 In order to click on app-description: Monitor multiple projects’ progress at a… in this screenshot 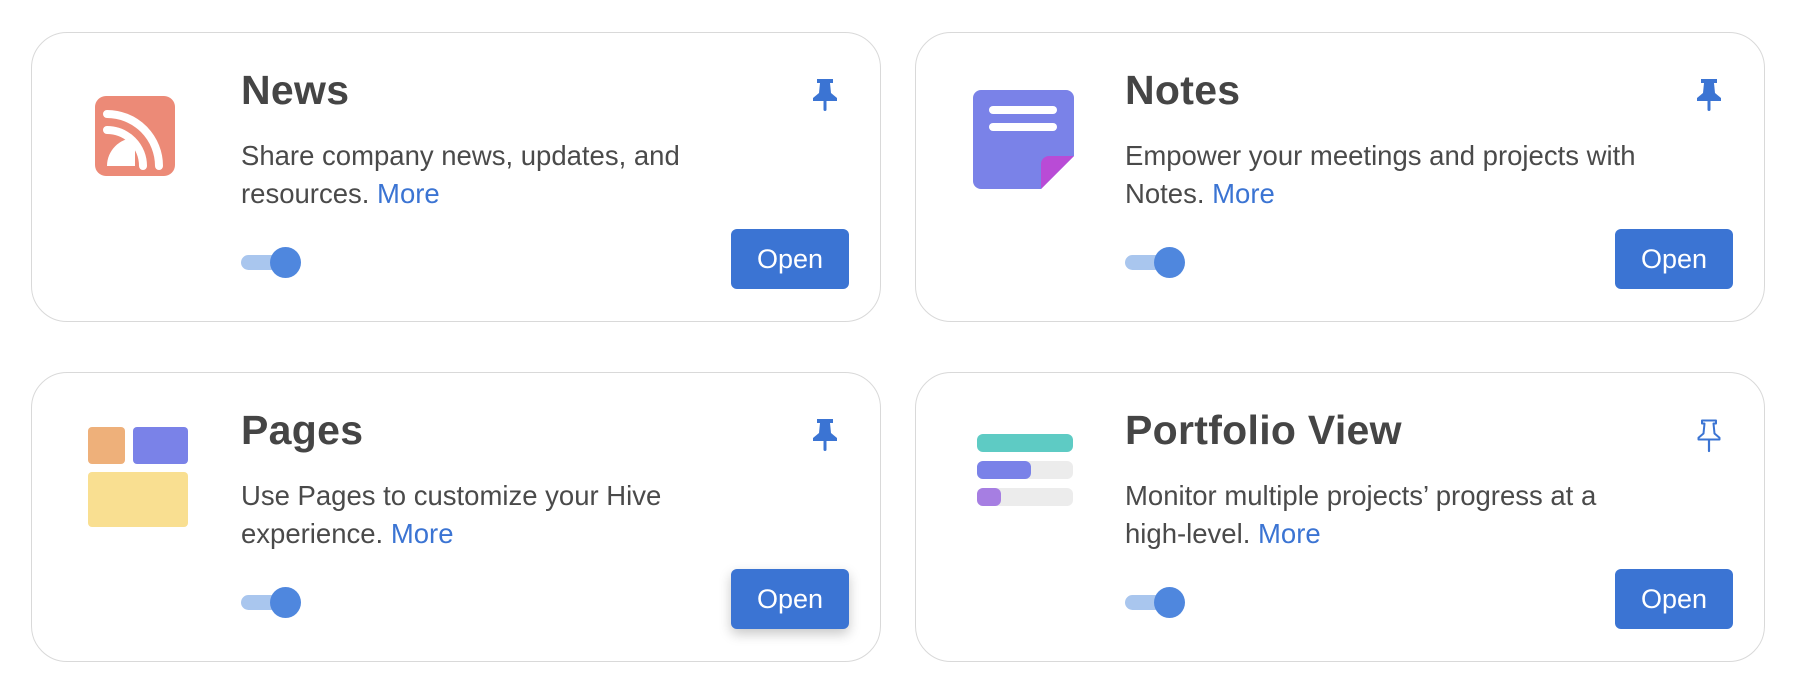, I will do `click(1395, 515)`.